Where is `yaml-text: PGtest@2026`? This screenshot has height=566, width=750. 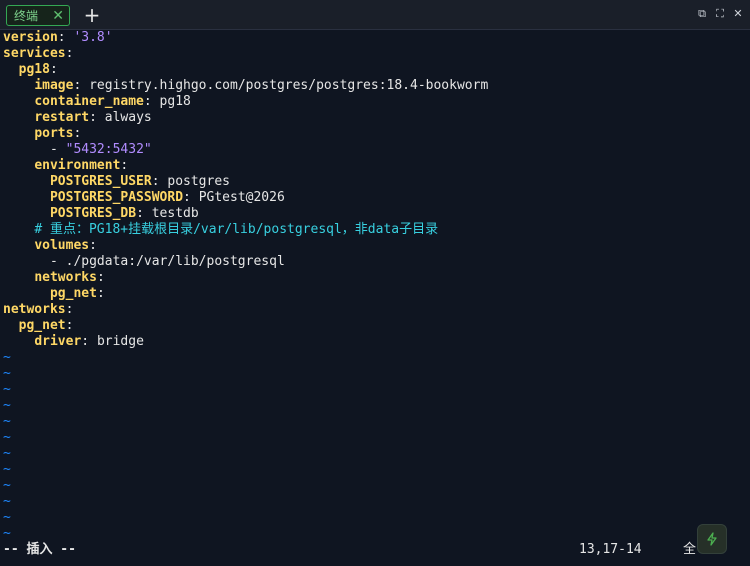 yaml-text: PGtest@2026 is located at coordinates (241, 197).